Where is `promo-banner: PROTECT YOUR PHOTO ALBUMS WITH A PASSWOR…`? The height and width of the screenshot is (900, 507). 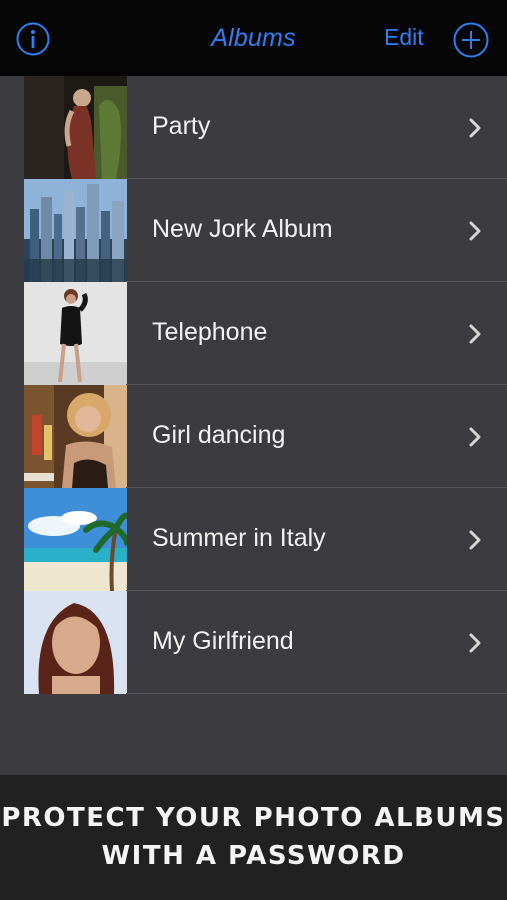
promo-banner: PROTECT YOUR PHOTO ALBUMS WITH A PASSWOR… is located at coordinates (253, 837).